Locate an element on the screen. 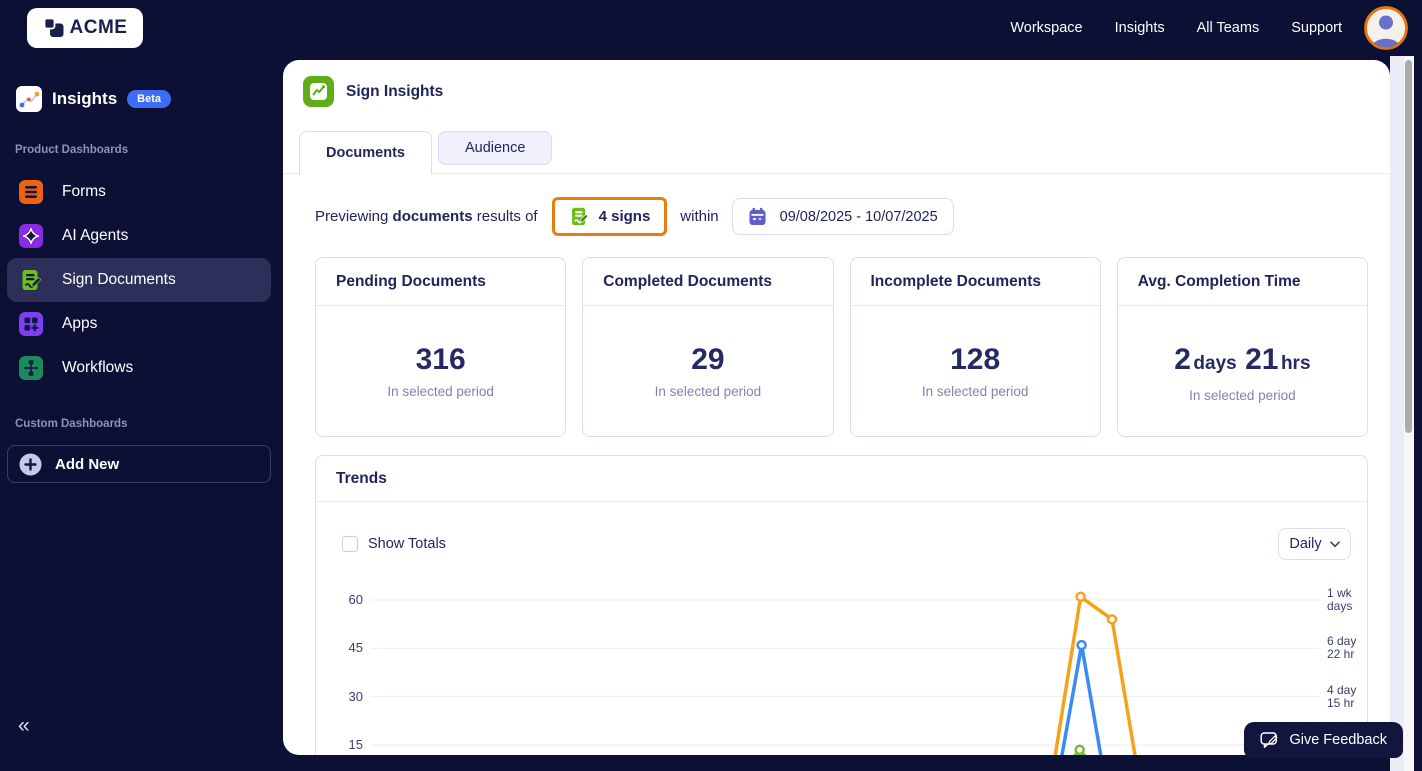  nav-link-all-teams: All Teams is located at coordinates (1228, 28).